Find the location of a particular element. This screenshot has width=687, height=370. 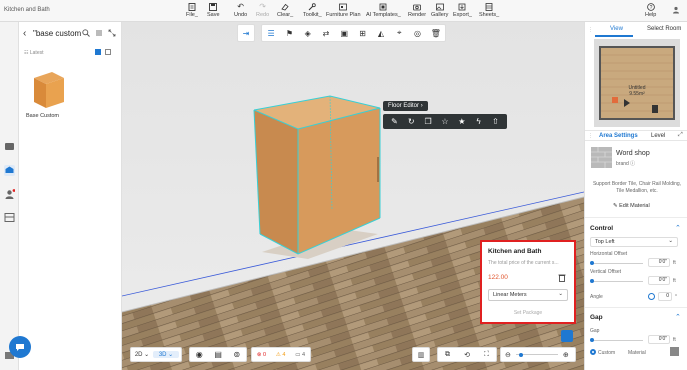

collapse-control-icon: ⌃ is located at coordinates (678, 228).